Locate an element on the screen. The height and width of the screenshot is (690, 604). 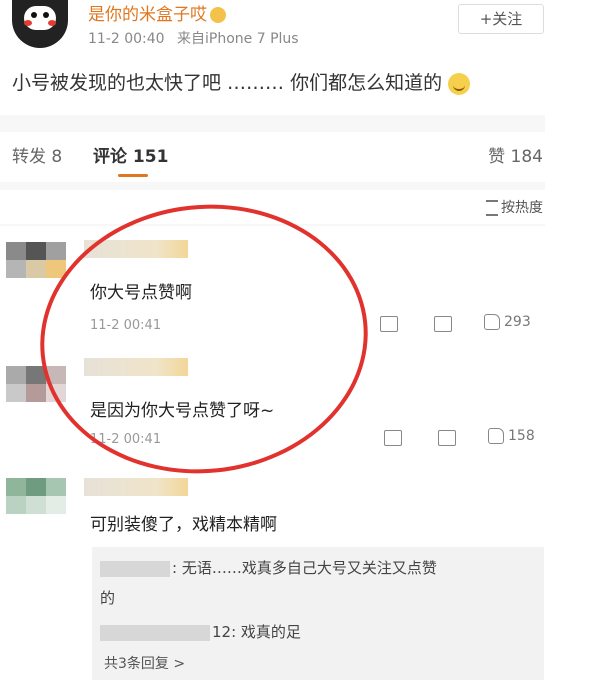
avatar is located at coordinates (40, 24).